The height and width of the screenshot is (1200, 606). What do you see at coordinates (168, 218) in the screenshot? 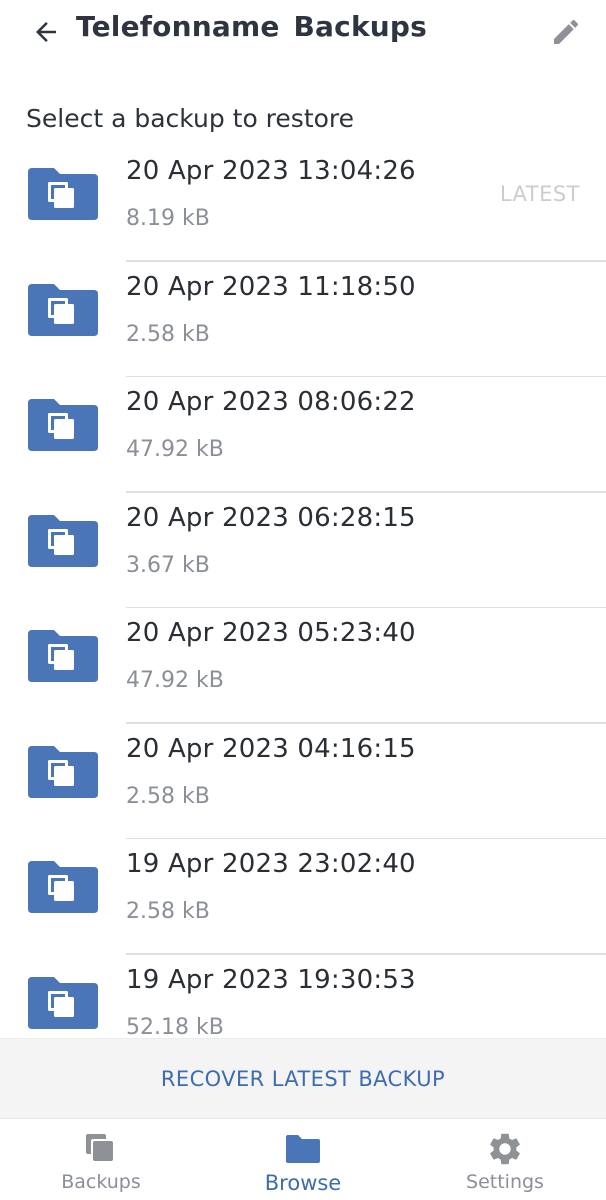
I see `backup-size: 8.19 kB` at bounding box center [168, 218].